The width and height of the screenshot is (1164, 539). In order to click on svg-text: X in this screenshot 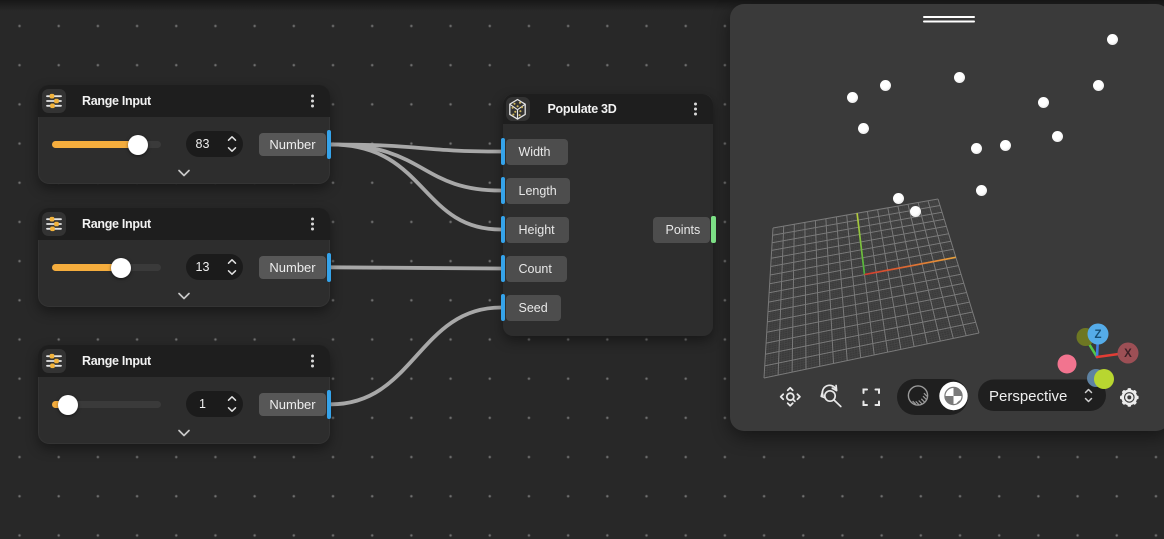, I will do `click(1128, 354)`.